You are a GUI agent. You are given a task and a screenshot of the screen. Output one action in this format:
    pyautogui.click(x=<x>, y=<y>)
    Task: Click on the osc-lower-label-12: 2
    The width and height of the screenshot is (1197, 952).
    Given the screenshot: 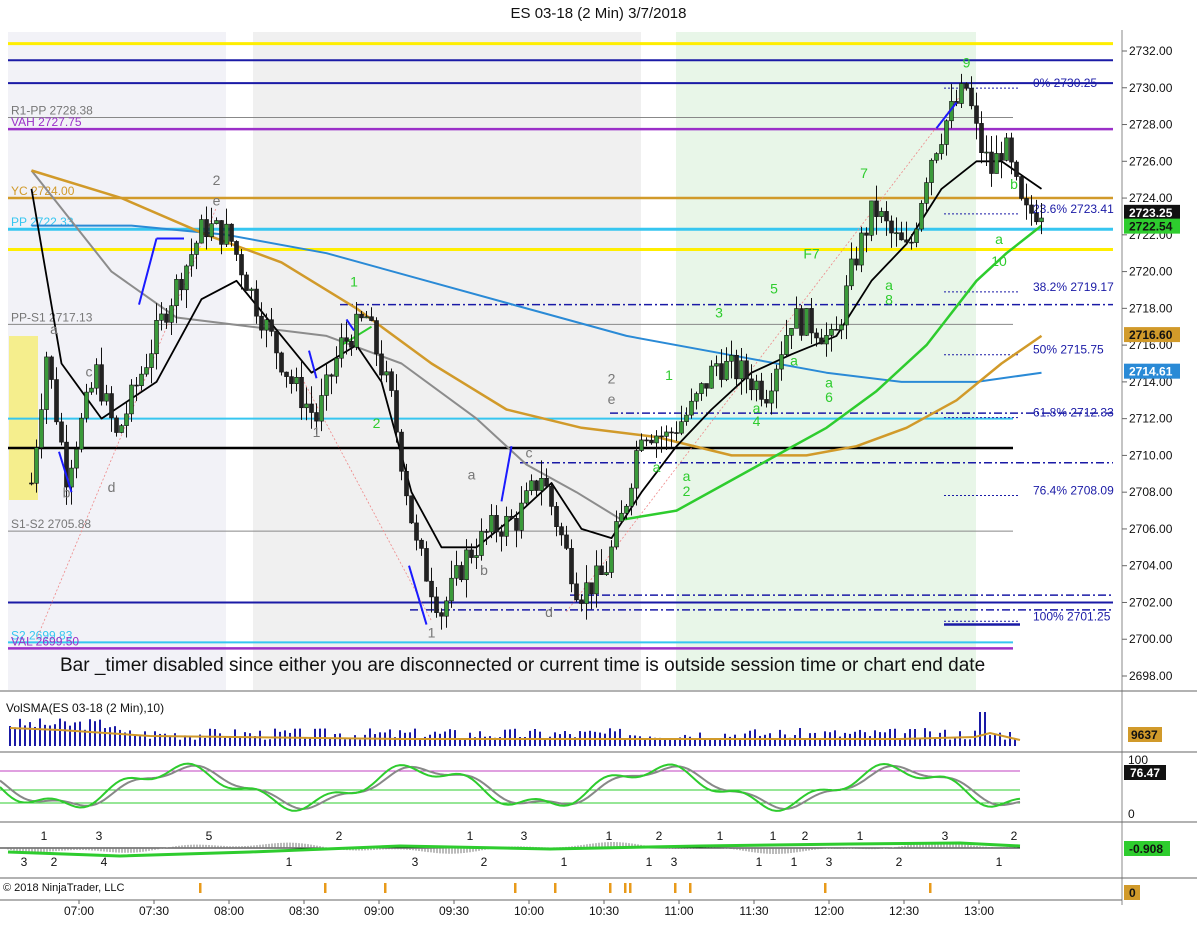 What is the action you would take?
    pyautogui.click(x=899, y=862)
    